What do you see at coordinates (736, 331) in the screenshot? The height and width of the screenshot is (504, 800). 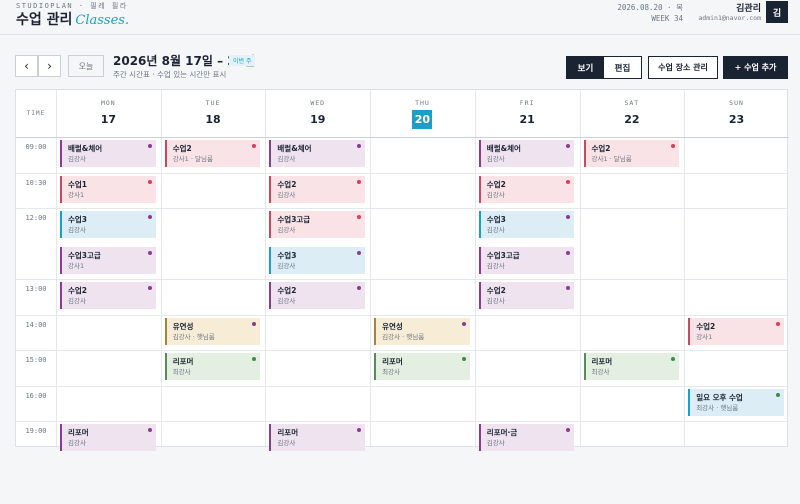 I see `class-event: 수업2 강사1` at bounding box center [736, 331].